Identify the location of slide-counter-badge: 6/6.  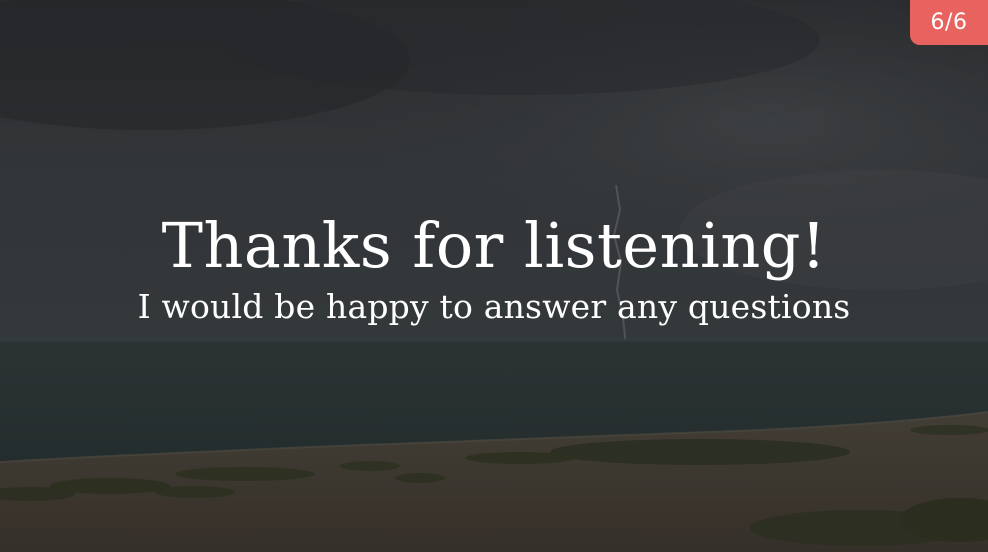
(949, 22).